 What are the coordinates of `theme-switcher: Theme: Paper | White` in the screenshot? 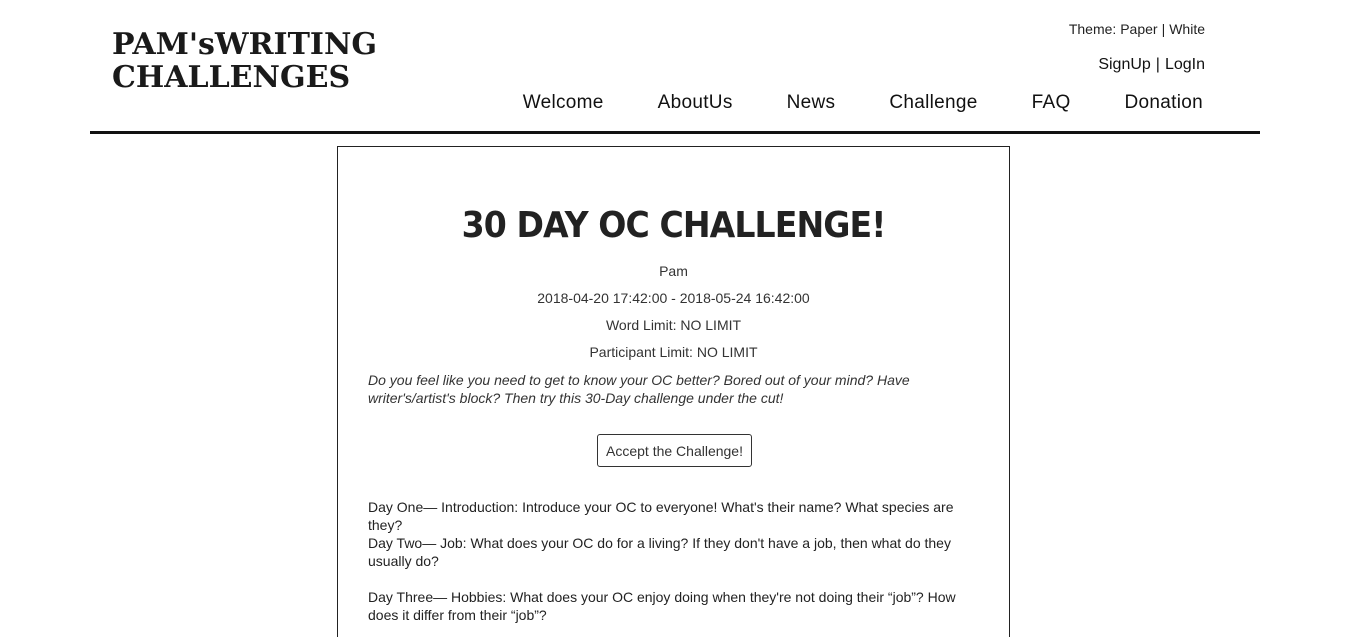 It's located at (1137, 29).